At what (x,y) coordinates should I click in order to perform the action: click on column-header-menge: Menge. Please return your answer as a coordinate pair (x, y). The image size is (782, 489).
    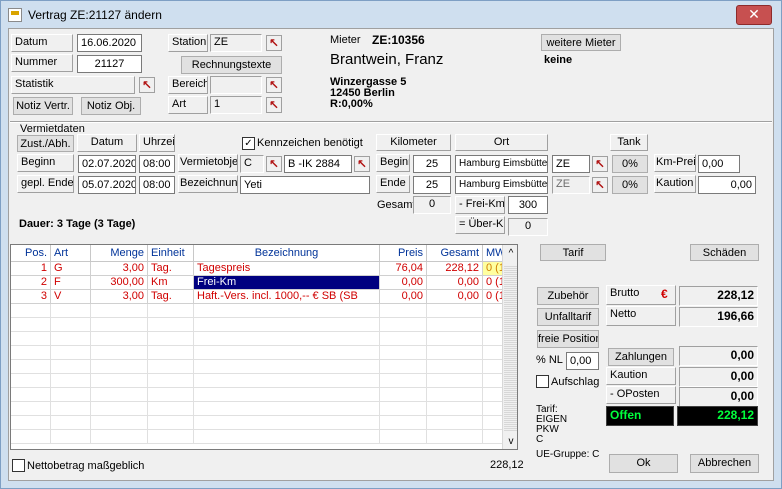
    Looking at the image, I should click on (119, 253).